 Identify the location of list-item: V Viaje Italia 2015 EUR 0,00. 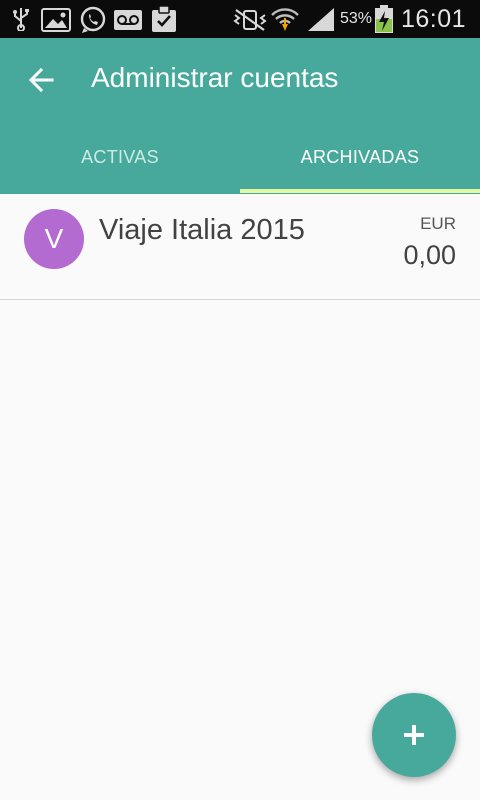
(240, 247).